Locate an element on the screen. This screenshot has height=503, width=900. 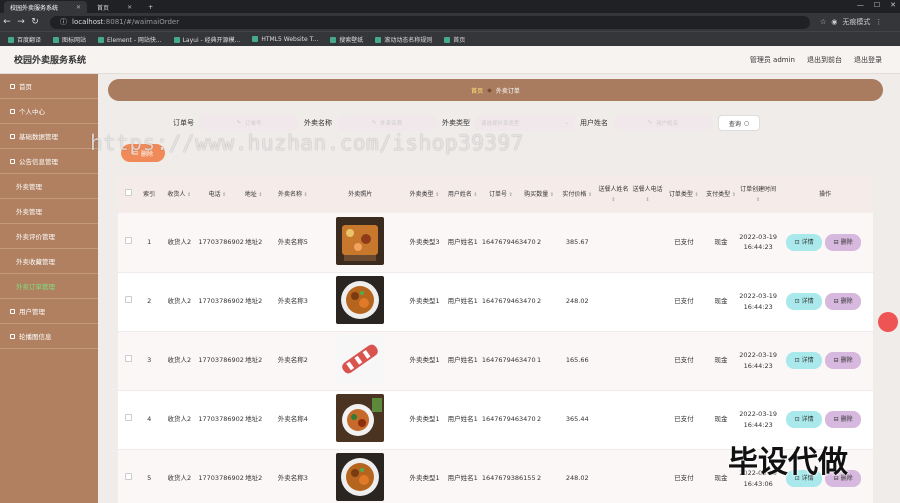
profile-icon: ◉ is located at coordinates (834, 22).